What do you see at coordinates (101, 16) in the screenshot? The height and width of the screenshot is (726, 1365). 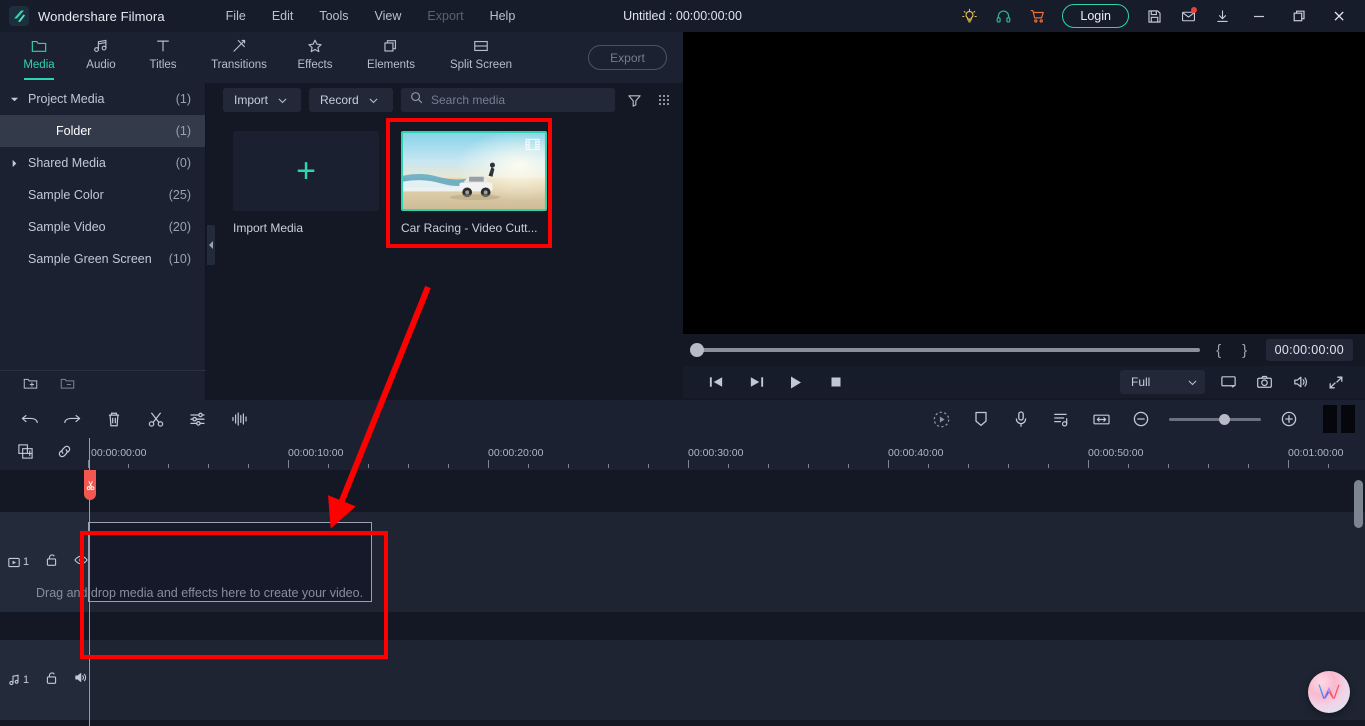 I see `brand-name: Wondershare Filmora` at bounding box center [101, 16].